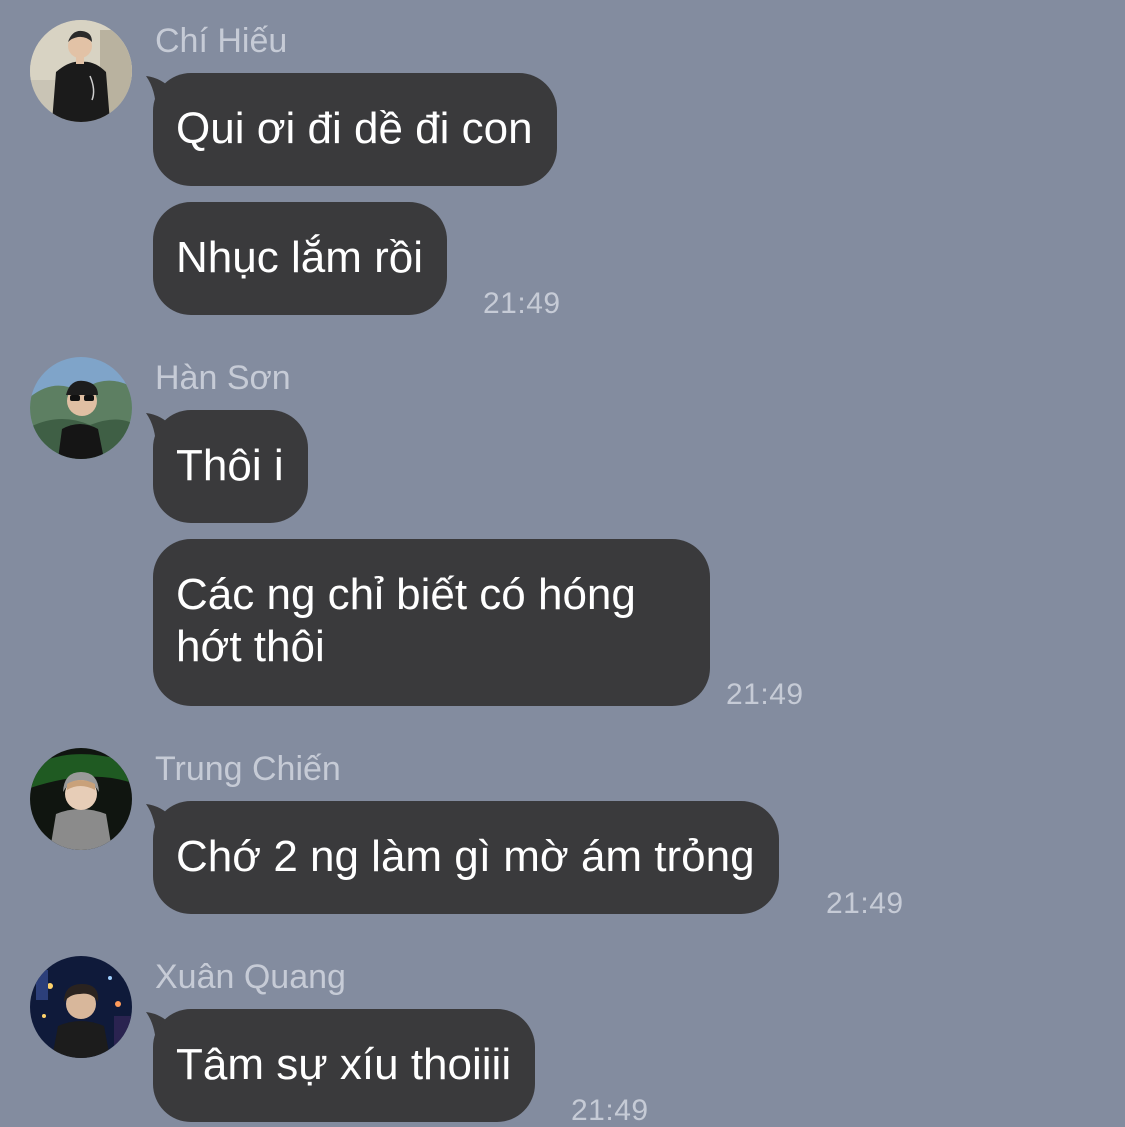 The height and width of the screenshot is (1127, 1125). I want to click on sender-name: Chí Hiếu, so click(221, 41).